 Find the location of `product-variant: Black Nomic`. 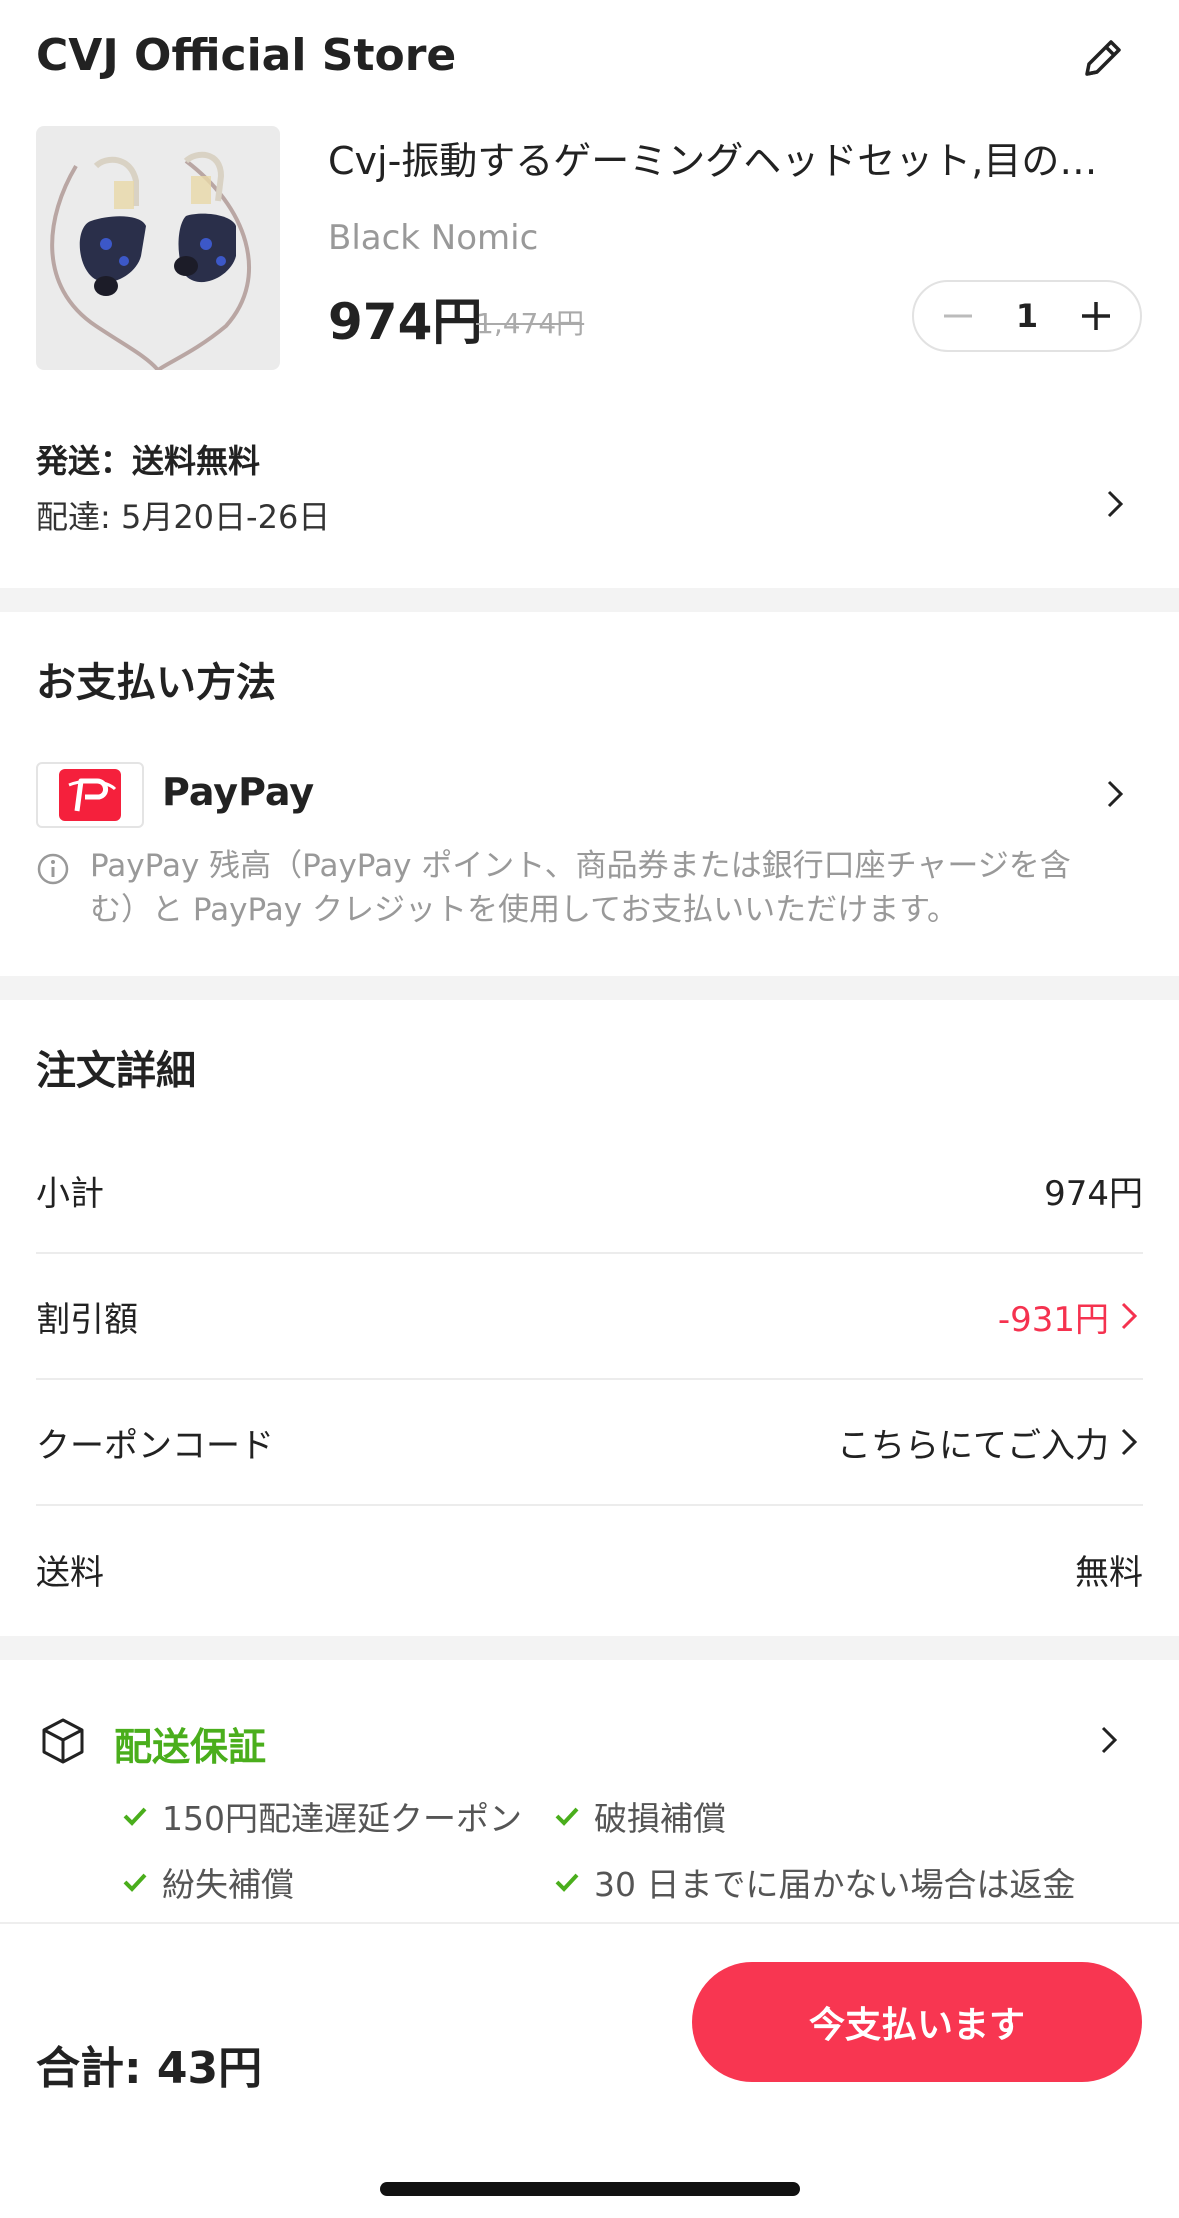

product-variant: Black Nomic is located at coordinates (433, 238).